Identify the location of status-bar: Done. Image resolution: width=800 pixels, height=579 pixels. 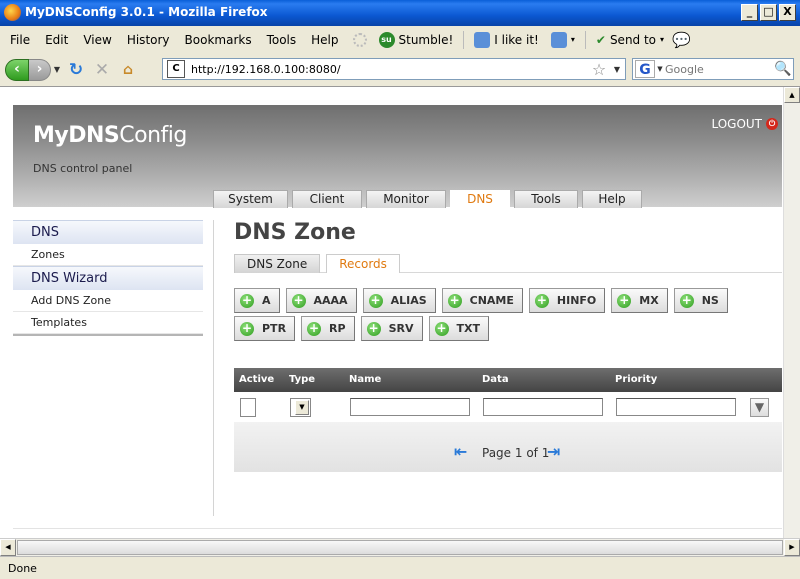
(400, 567).